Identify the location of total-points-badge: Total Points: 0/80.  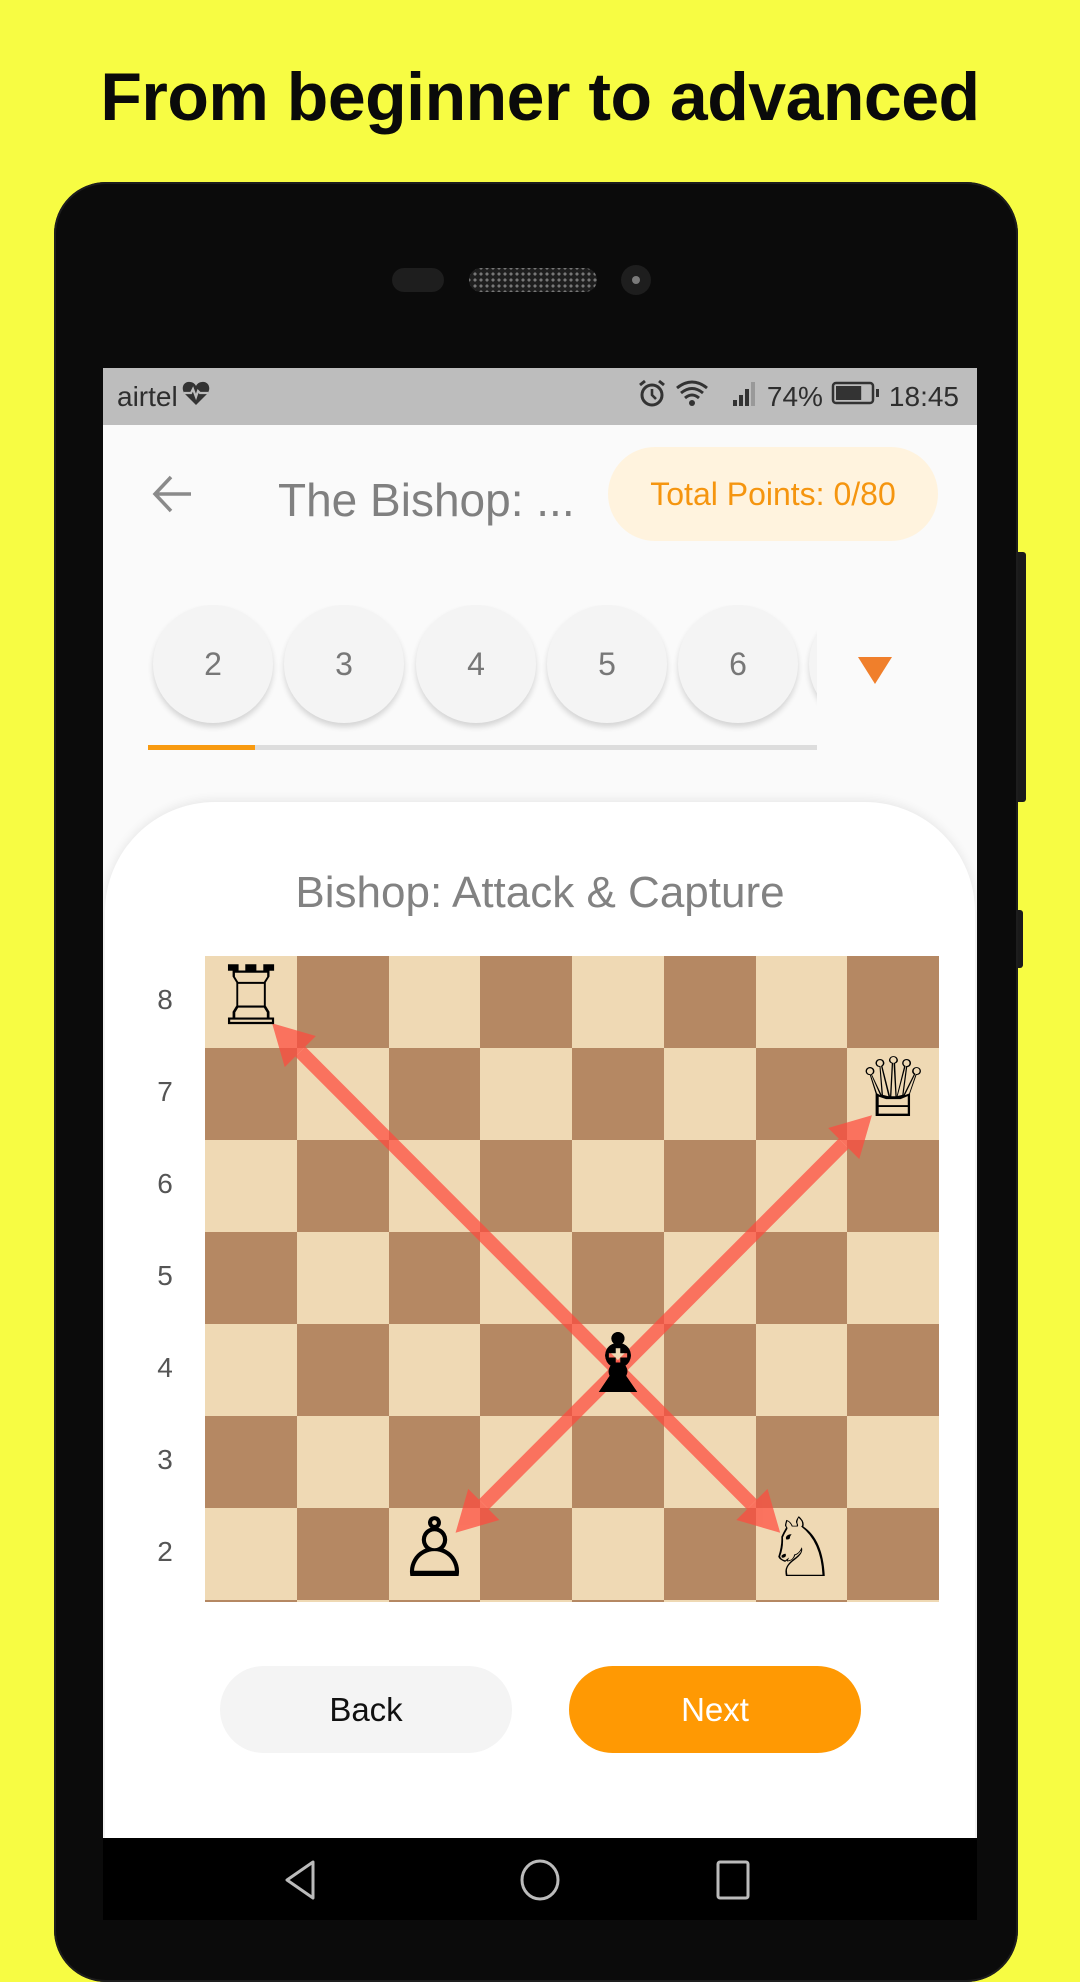
(773, 494).